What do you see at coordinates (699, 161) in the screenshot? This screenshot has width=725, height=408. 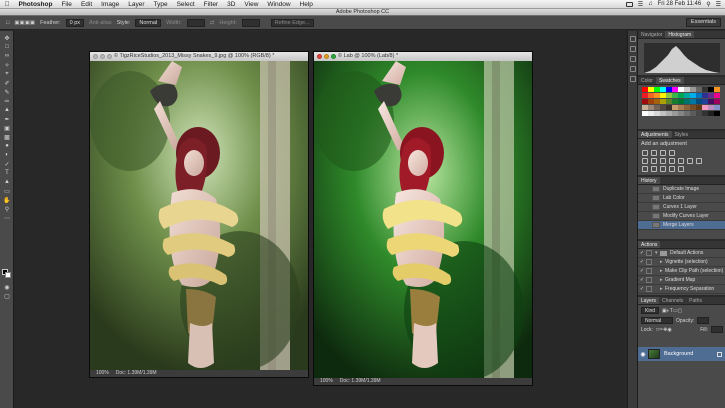 I see `color-lookup-icon` at bounding box center [699, 161].